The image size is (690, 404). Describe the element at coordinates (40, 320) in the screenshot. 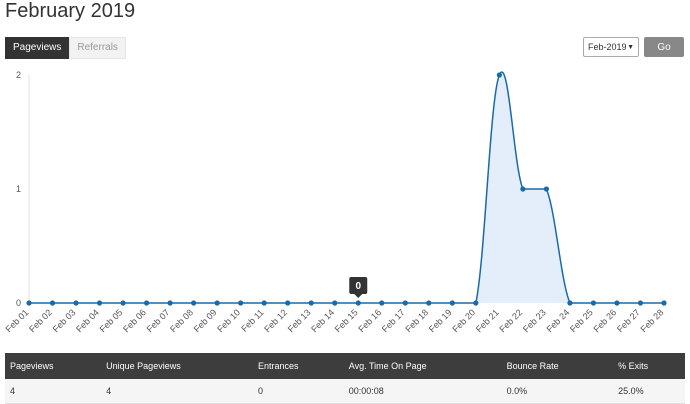

I see `x-tick-label: Feb 02` at that location.